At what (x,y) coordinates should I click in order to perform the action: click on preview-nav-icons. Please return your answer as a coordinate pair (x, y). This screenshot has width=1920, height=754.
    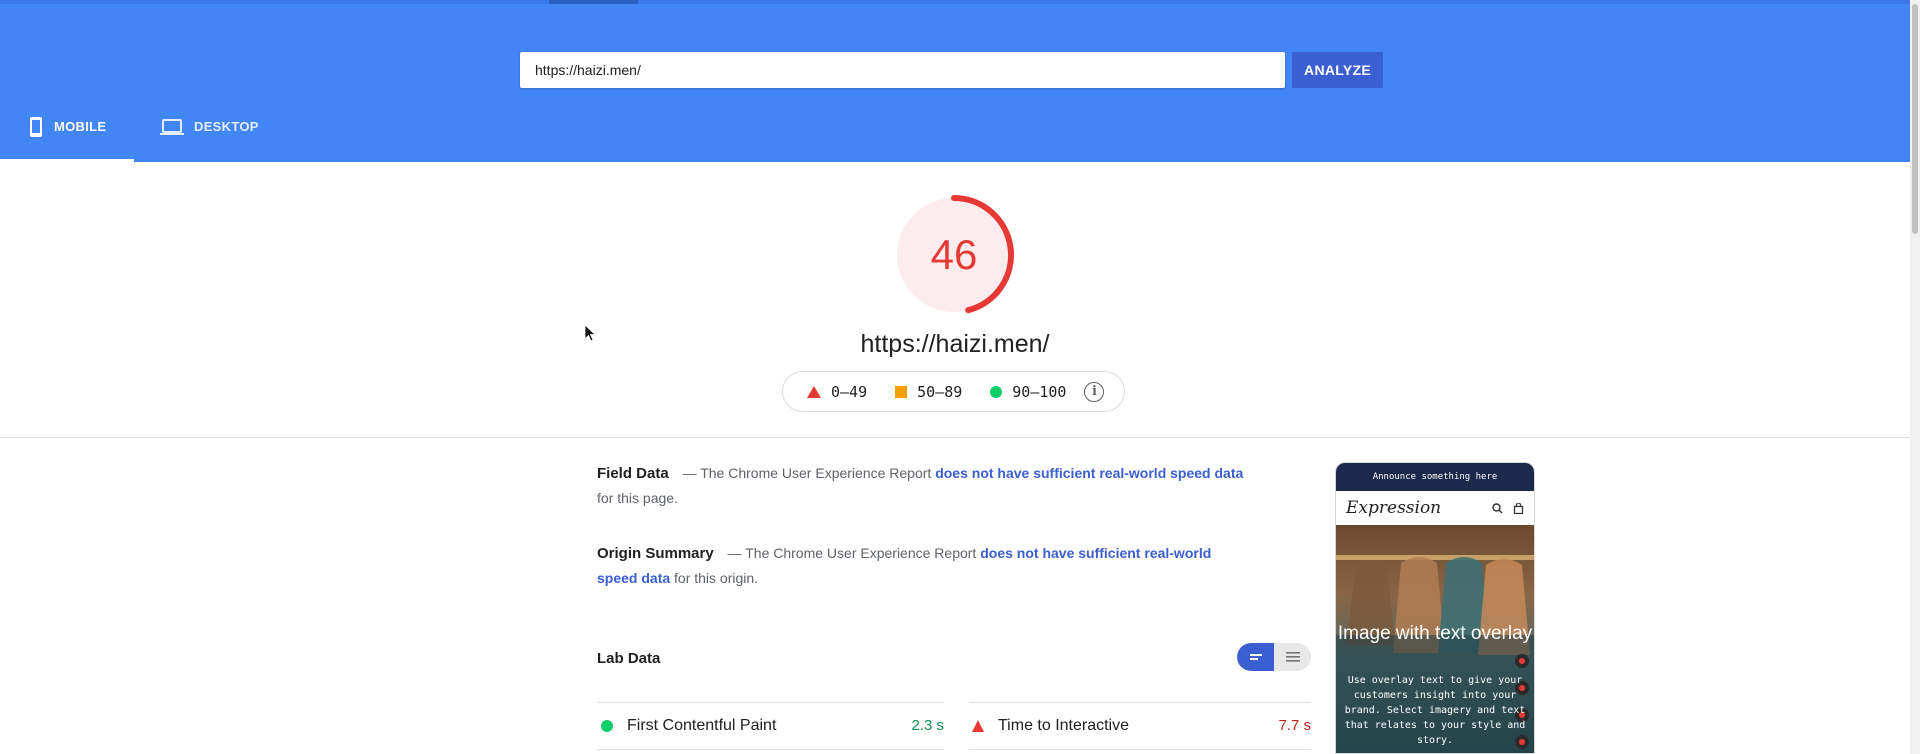
    Looking at the image, I should click on (1508, 508).